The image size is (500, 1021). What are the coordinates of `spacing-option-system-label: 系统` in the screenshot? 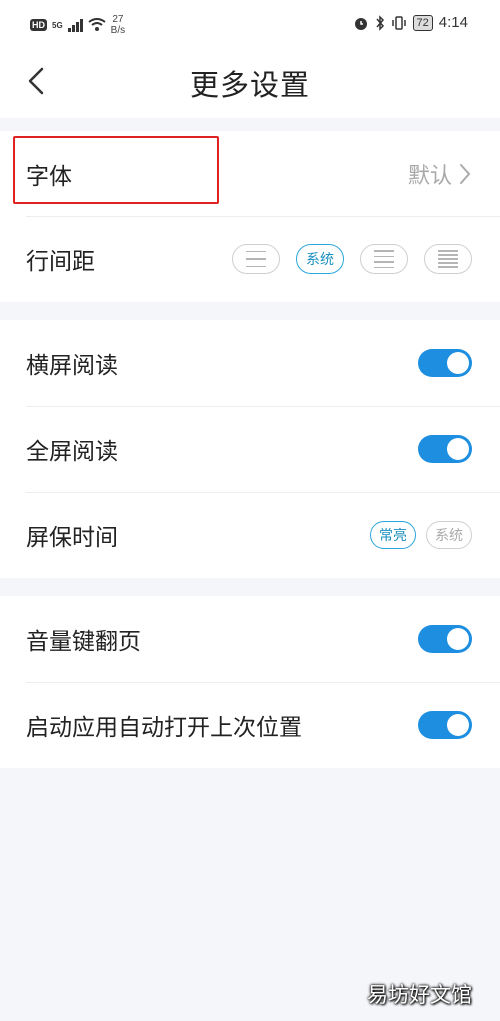 It's located at (320, 260).